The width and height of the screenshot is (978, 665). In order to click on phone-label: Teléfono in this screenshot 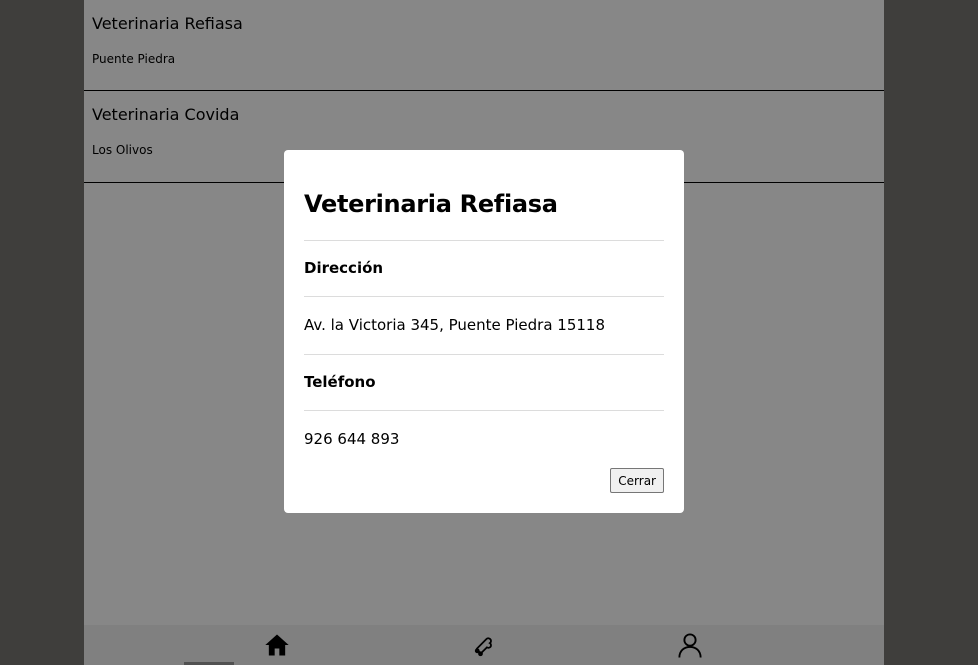, I will do `click(340, 382)`.